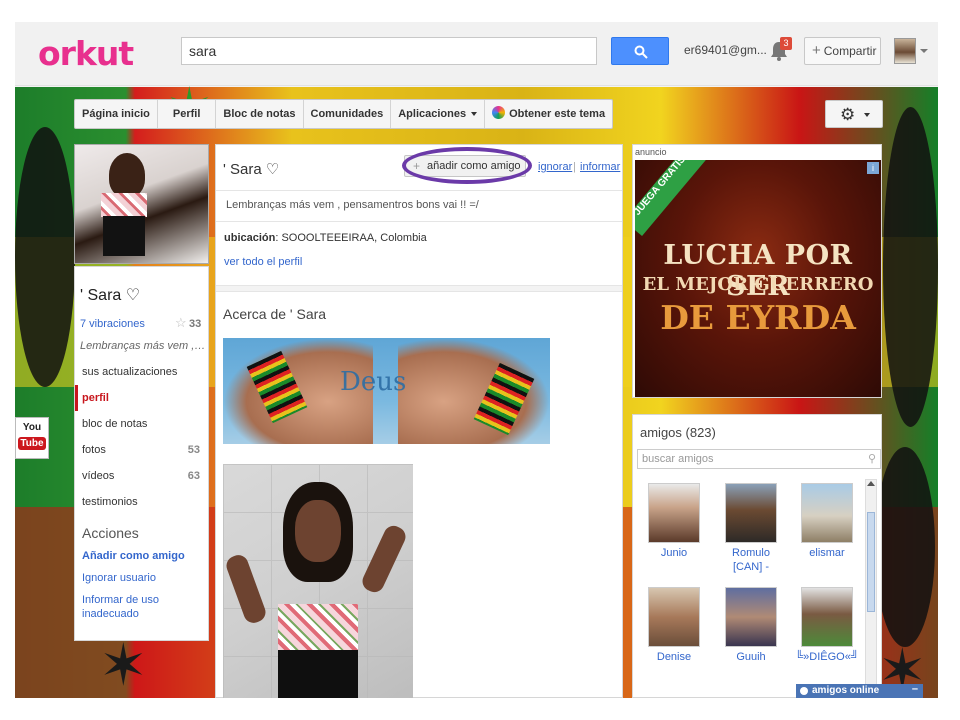  I want to click on report-link: informar, so click(600, 167).